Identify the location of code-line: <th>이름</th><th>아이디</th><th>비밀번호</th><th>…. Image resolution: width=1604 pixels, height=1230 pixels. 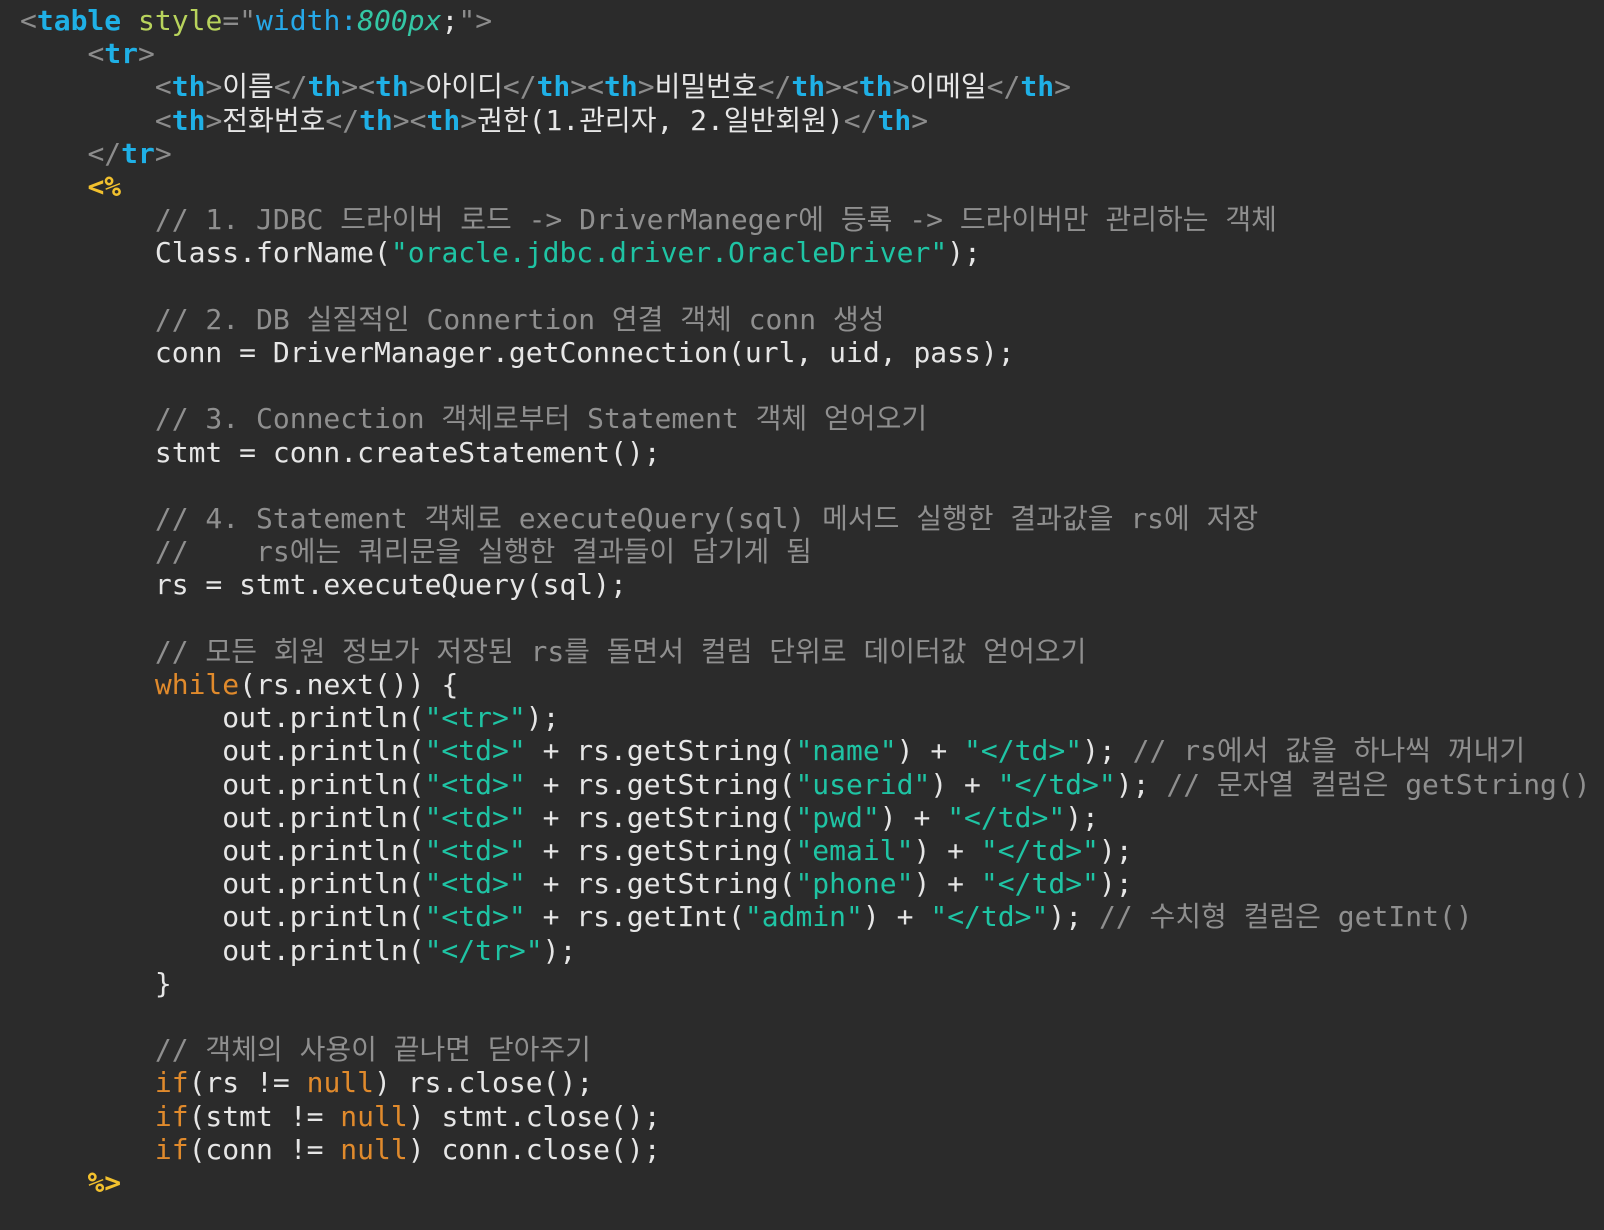
(545, 87).